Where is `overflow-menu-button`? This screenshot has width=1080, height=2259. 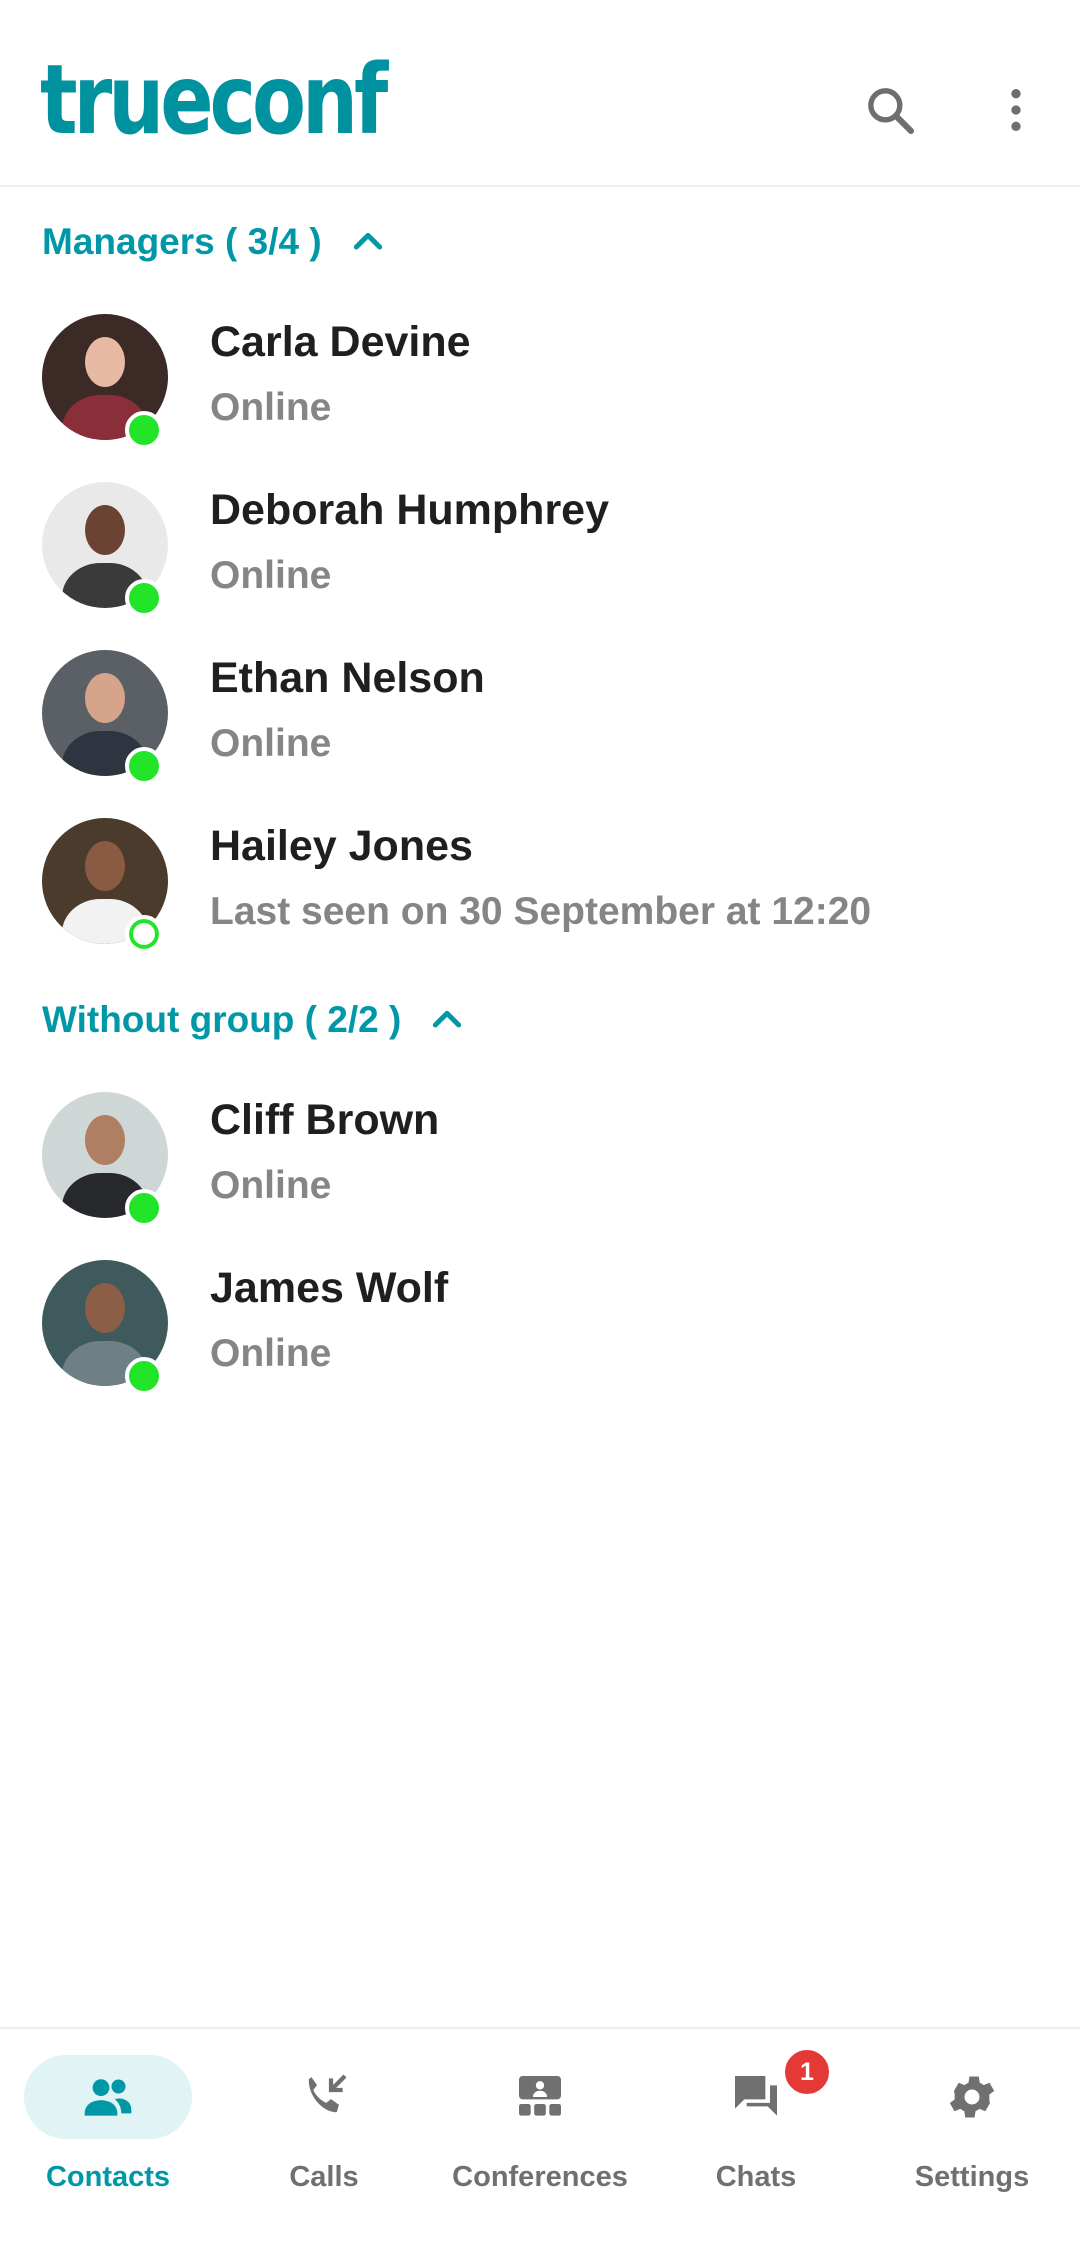
overflow-menu-button is located at coordinates (1016, 110).